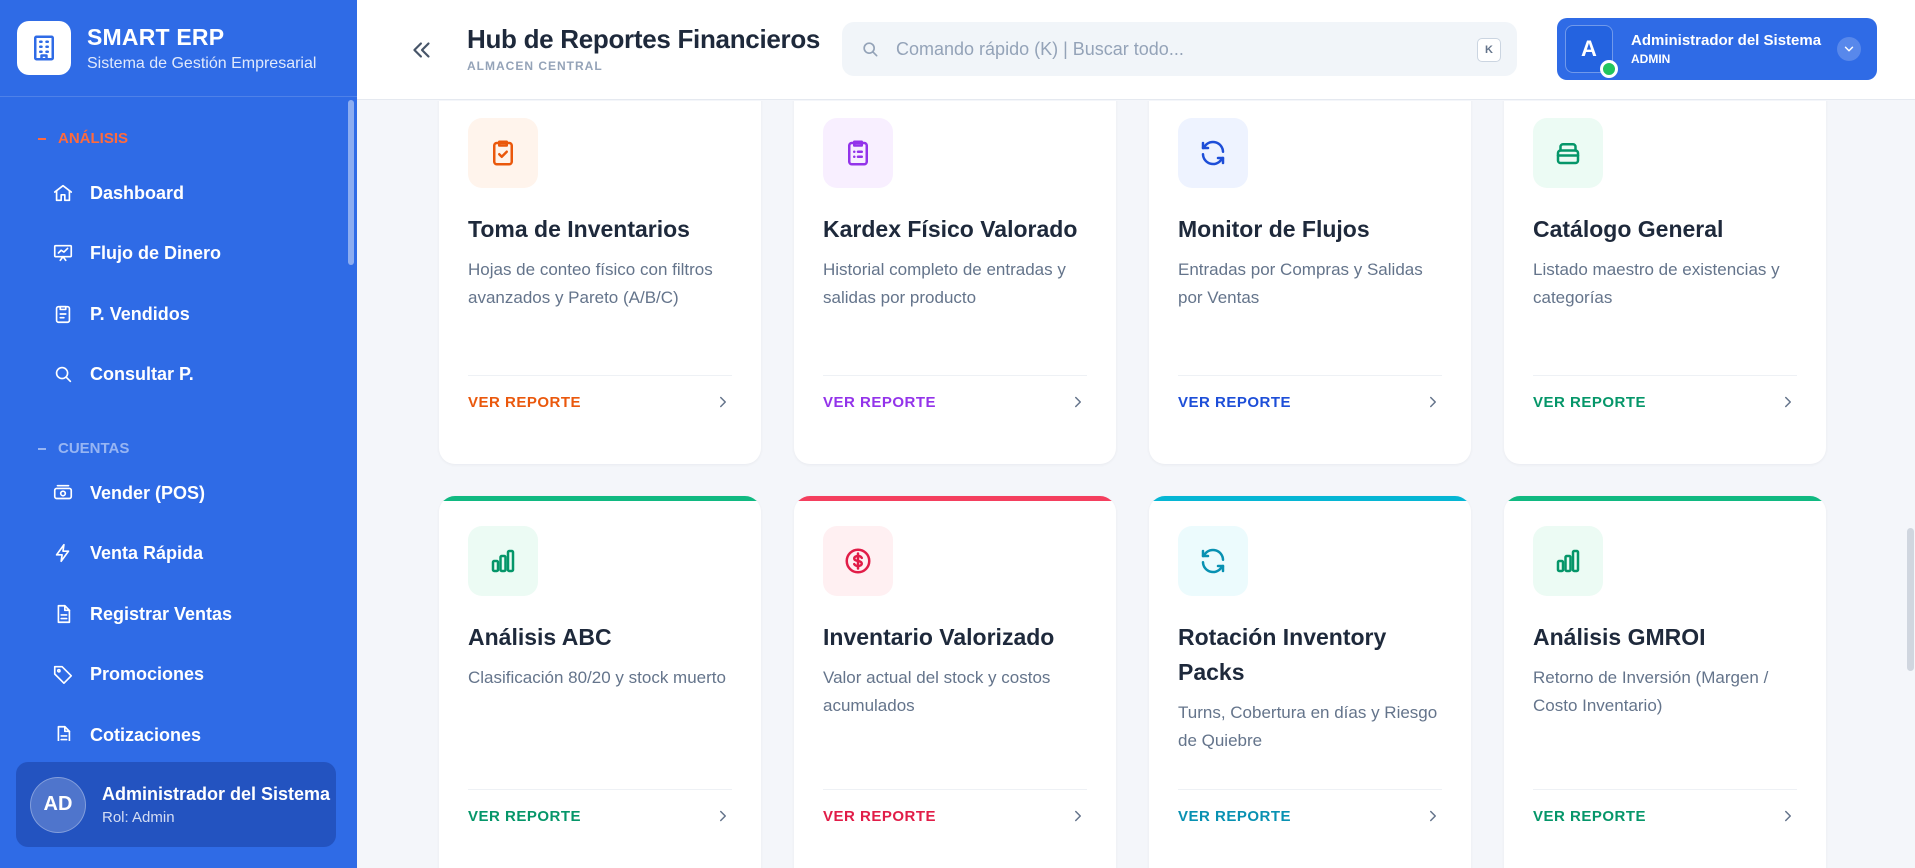  I want to click on lightning-icon, so click(62, 553).